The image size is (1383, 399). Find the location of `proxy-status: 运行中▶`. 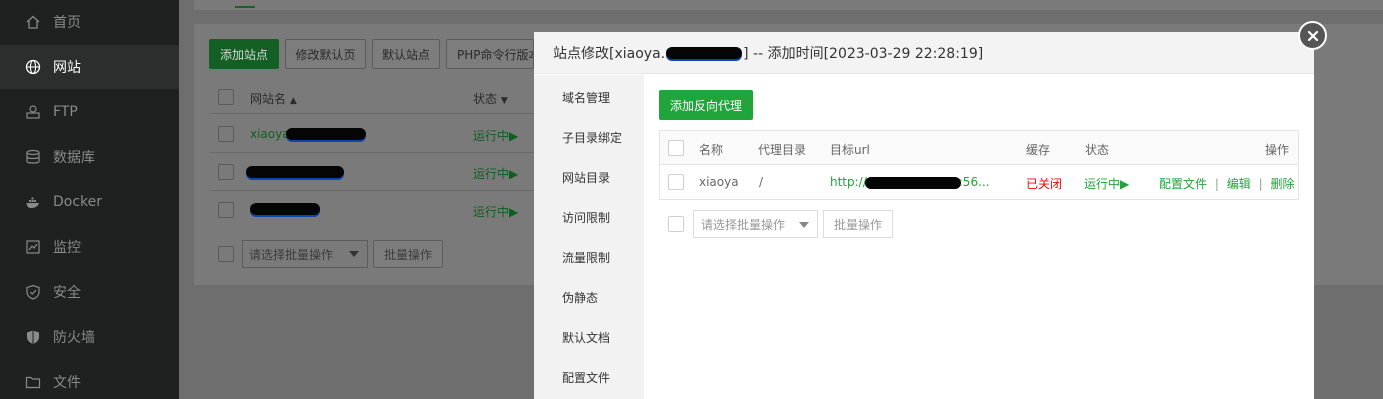

proxy-status: 运行中▶ is located at coordinates (1106, 183).